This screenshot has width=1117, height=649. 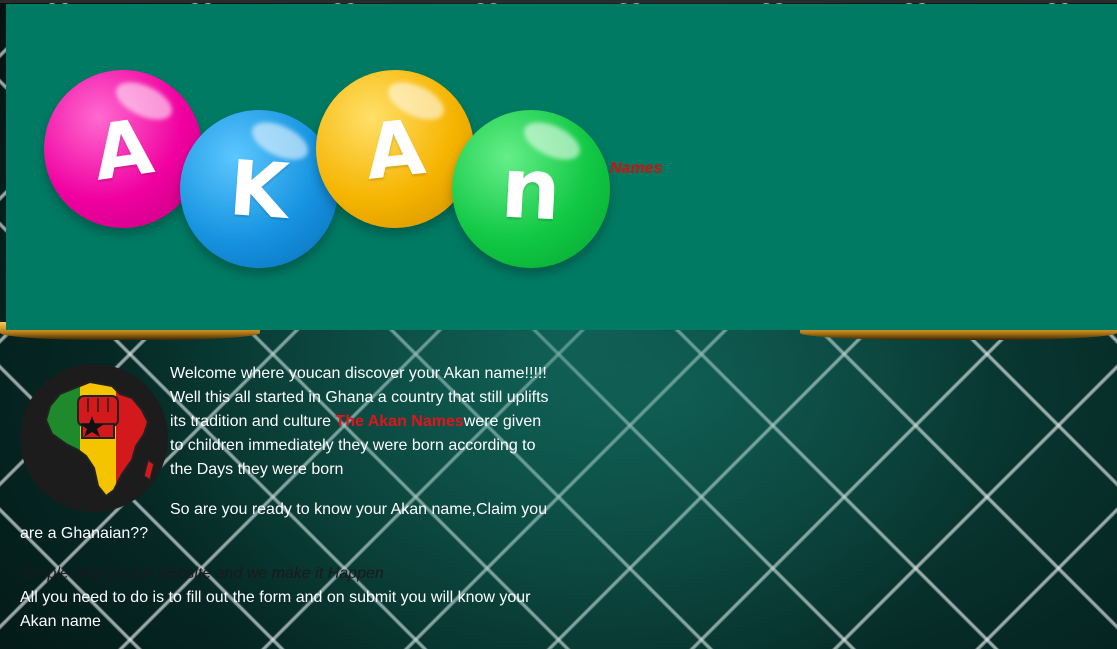 I want to click on akan-names-highlight: The Akan Names, so click(x=399, y=421).